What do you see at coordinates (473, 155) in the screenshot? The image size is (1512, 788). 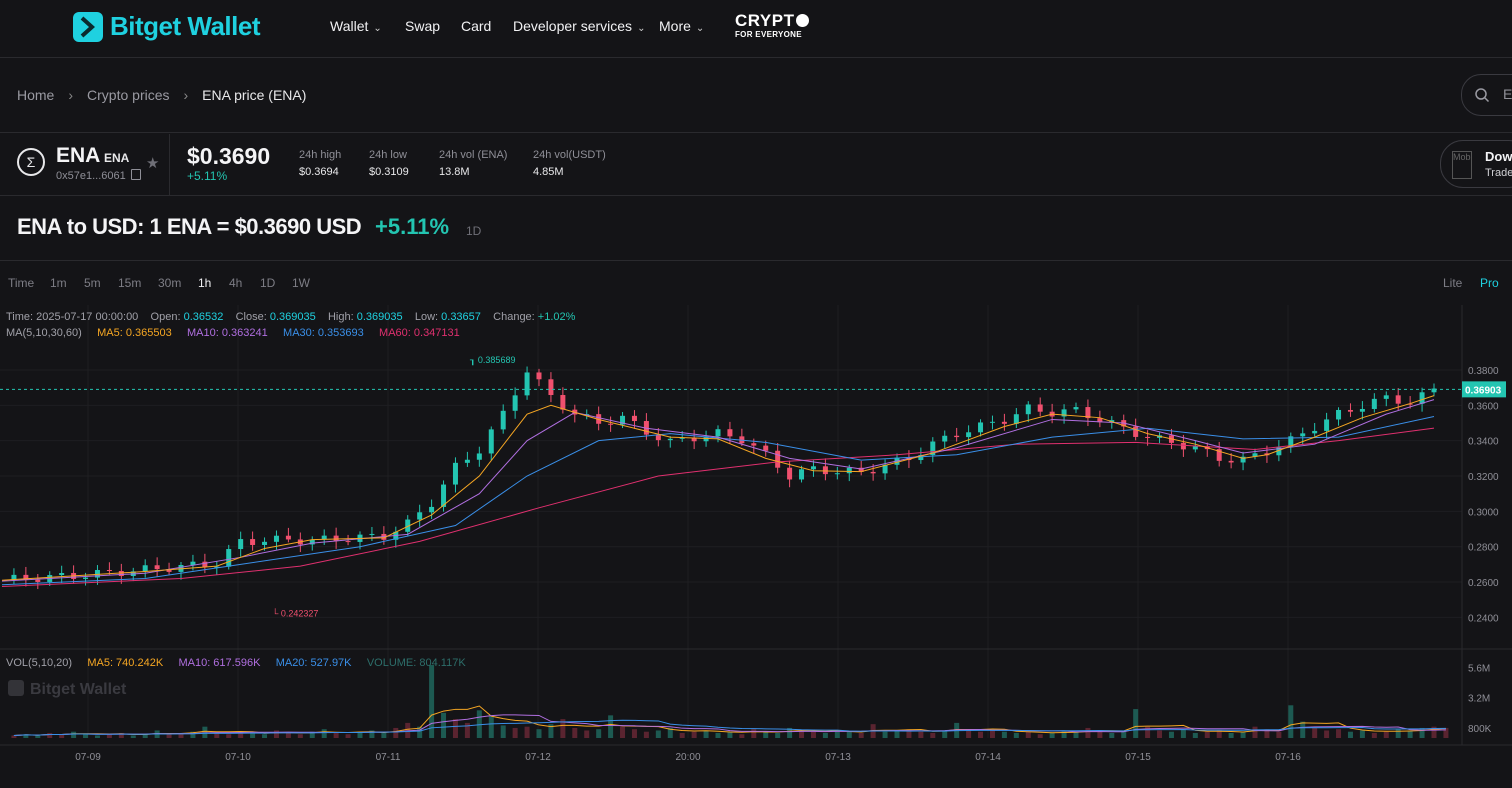 I see `stat-label-24h-vol-ena: 24h vol (ENA)` at bounding box center [473, 155].